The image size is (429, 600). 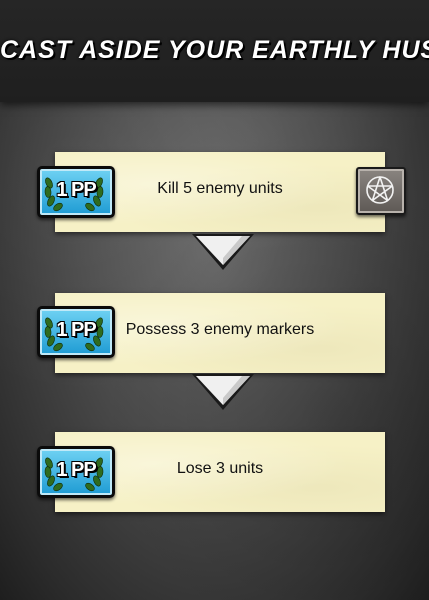 I want to click on card-title: CAST ASIDE YOUR EARTHLY HUSKS, so click(x=214, y=50).